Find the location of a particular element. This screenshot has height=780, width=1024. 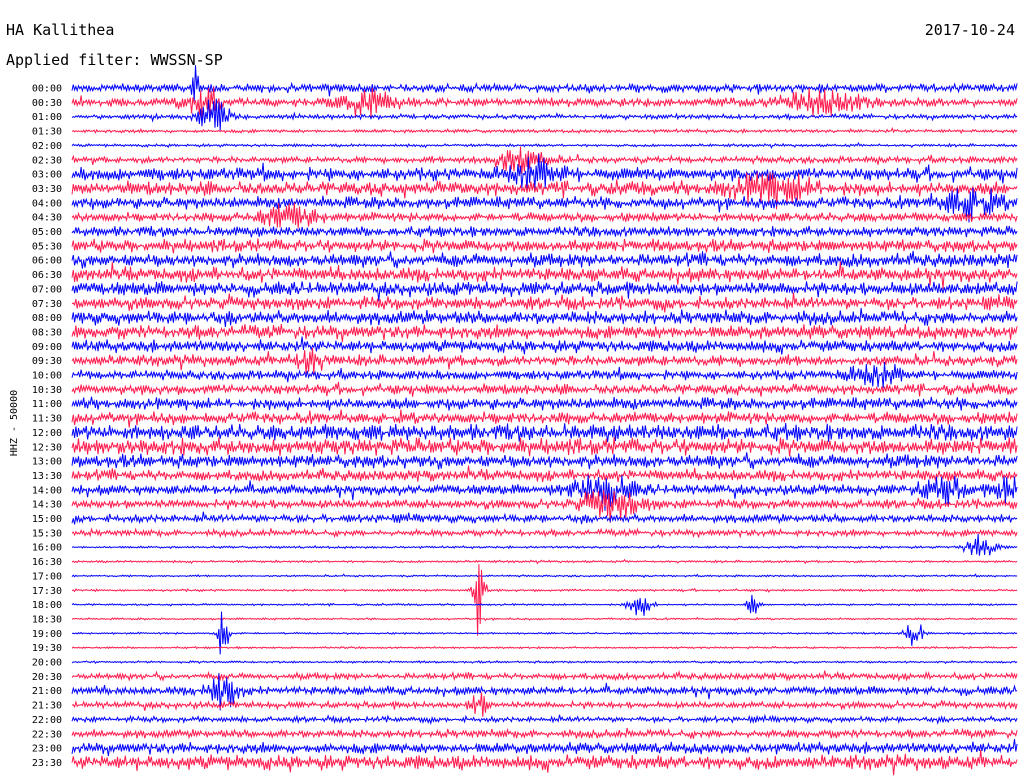

time-tick-label: 16:30 is located at coordinates (47, 562).